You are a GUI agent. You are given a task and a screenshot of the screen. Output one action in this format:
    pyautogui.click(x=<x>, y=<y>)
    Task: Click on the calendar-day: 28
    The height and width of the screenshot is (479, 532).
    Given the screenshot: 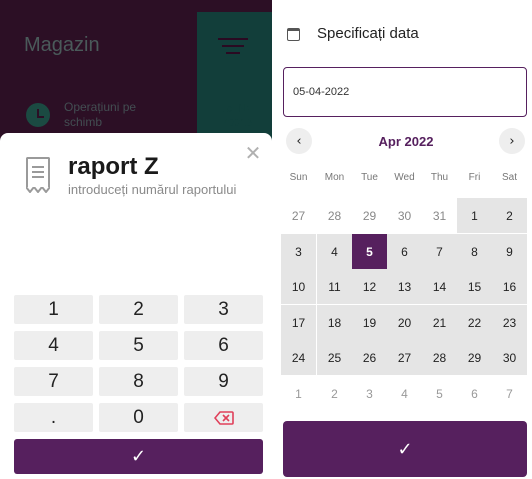 What is the action you would take?
    pyautogui.click(x=439, y=357)
    